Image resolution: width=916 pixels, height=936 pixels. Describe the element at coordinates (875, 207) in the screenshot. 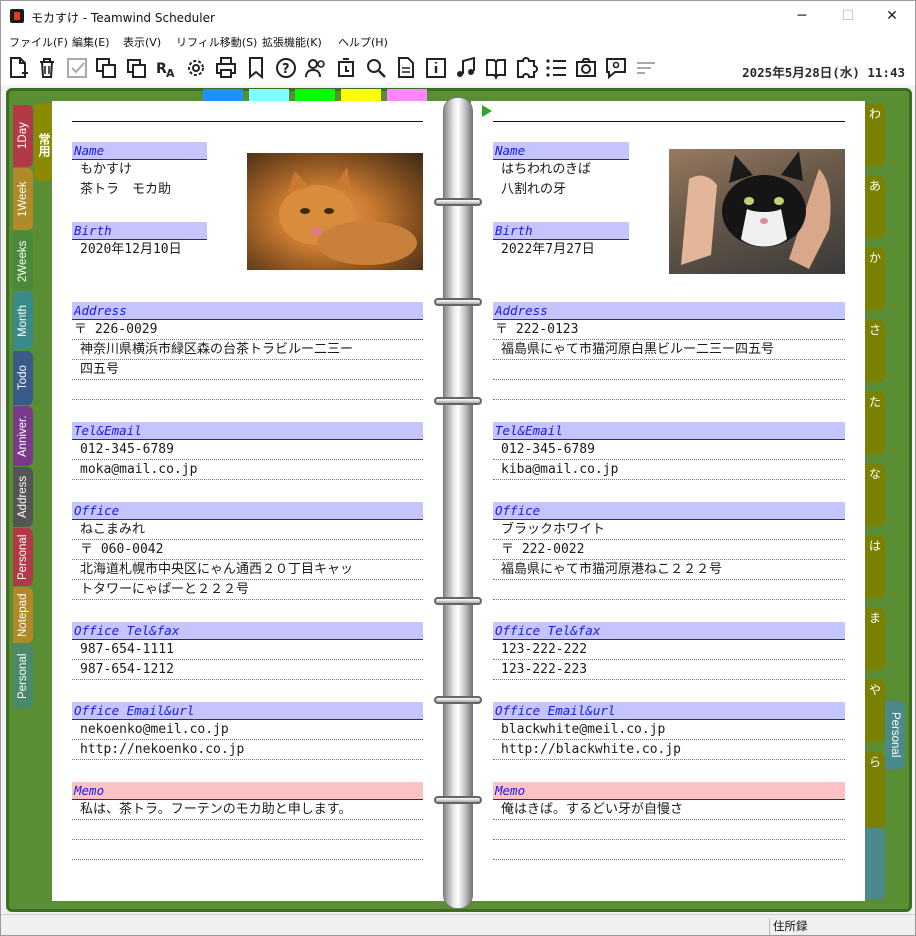

I see `tab-kana-a: あ` at that location.